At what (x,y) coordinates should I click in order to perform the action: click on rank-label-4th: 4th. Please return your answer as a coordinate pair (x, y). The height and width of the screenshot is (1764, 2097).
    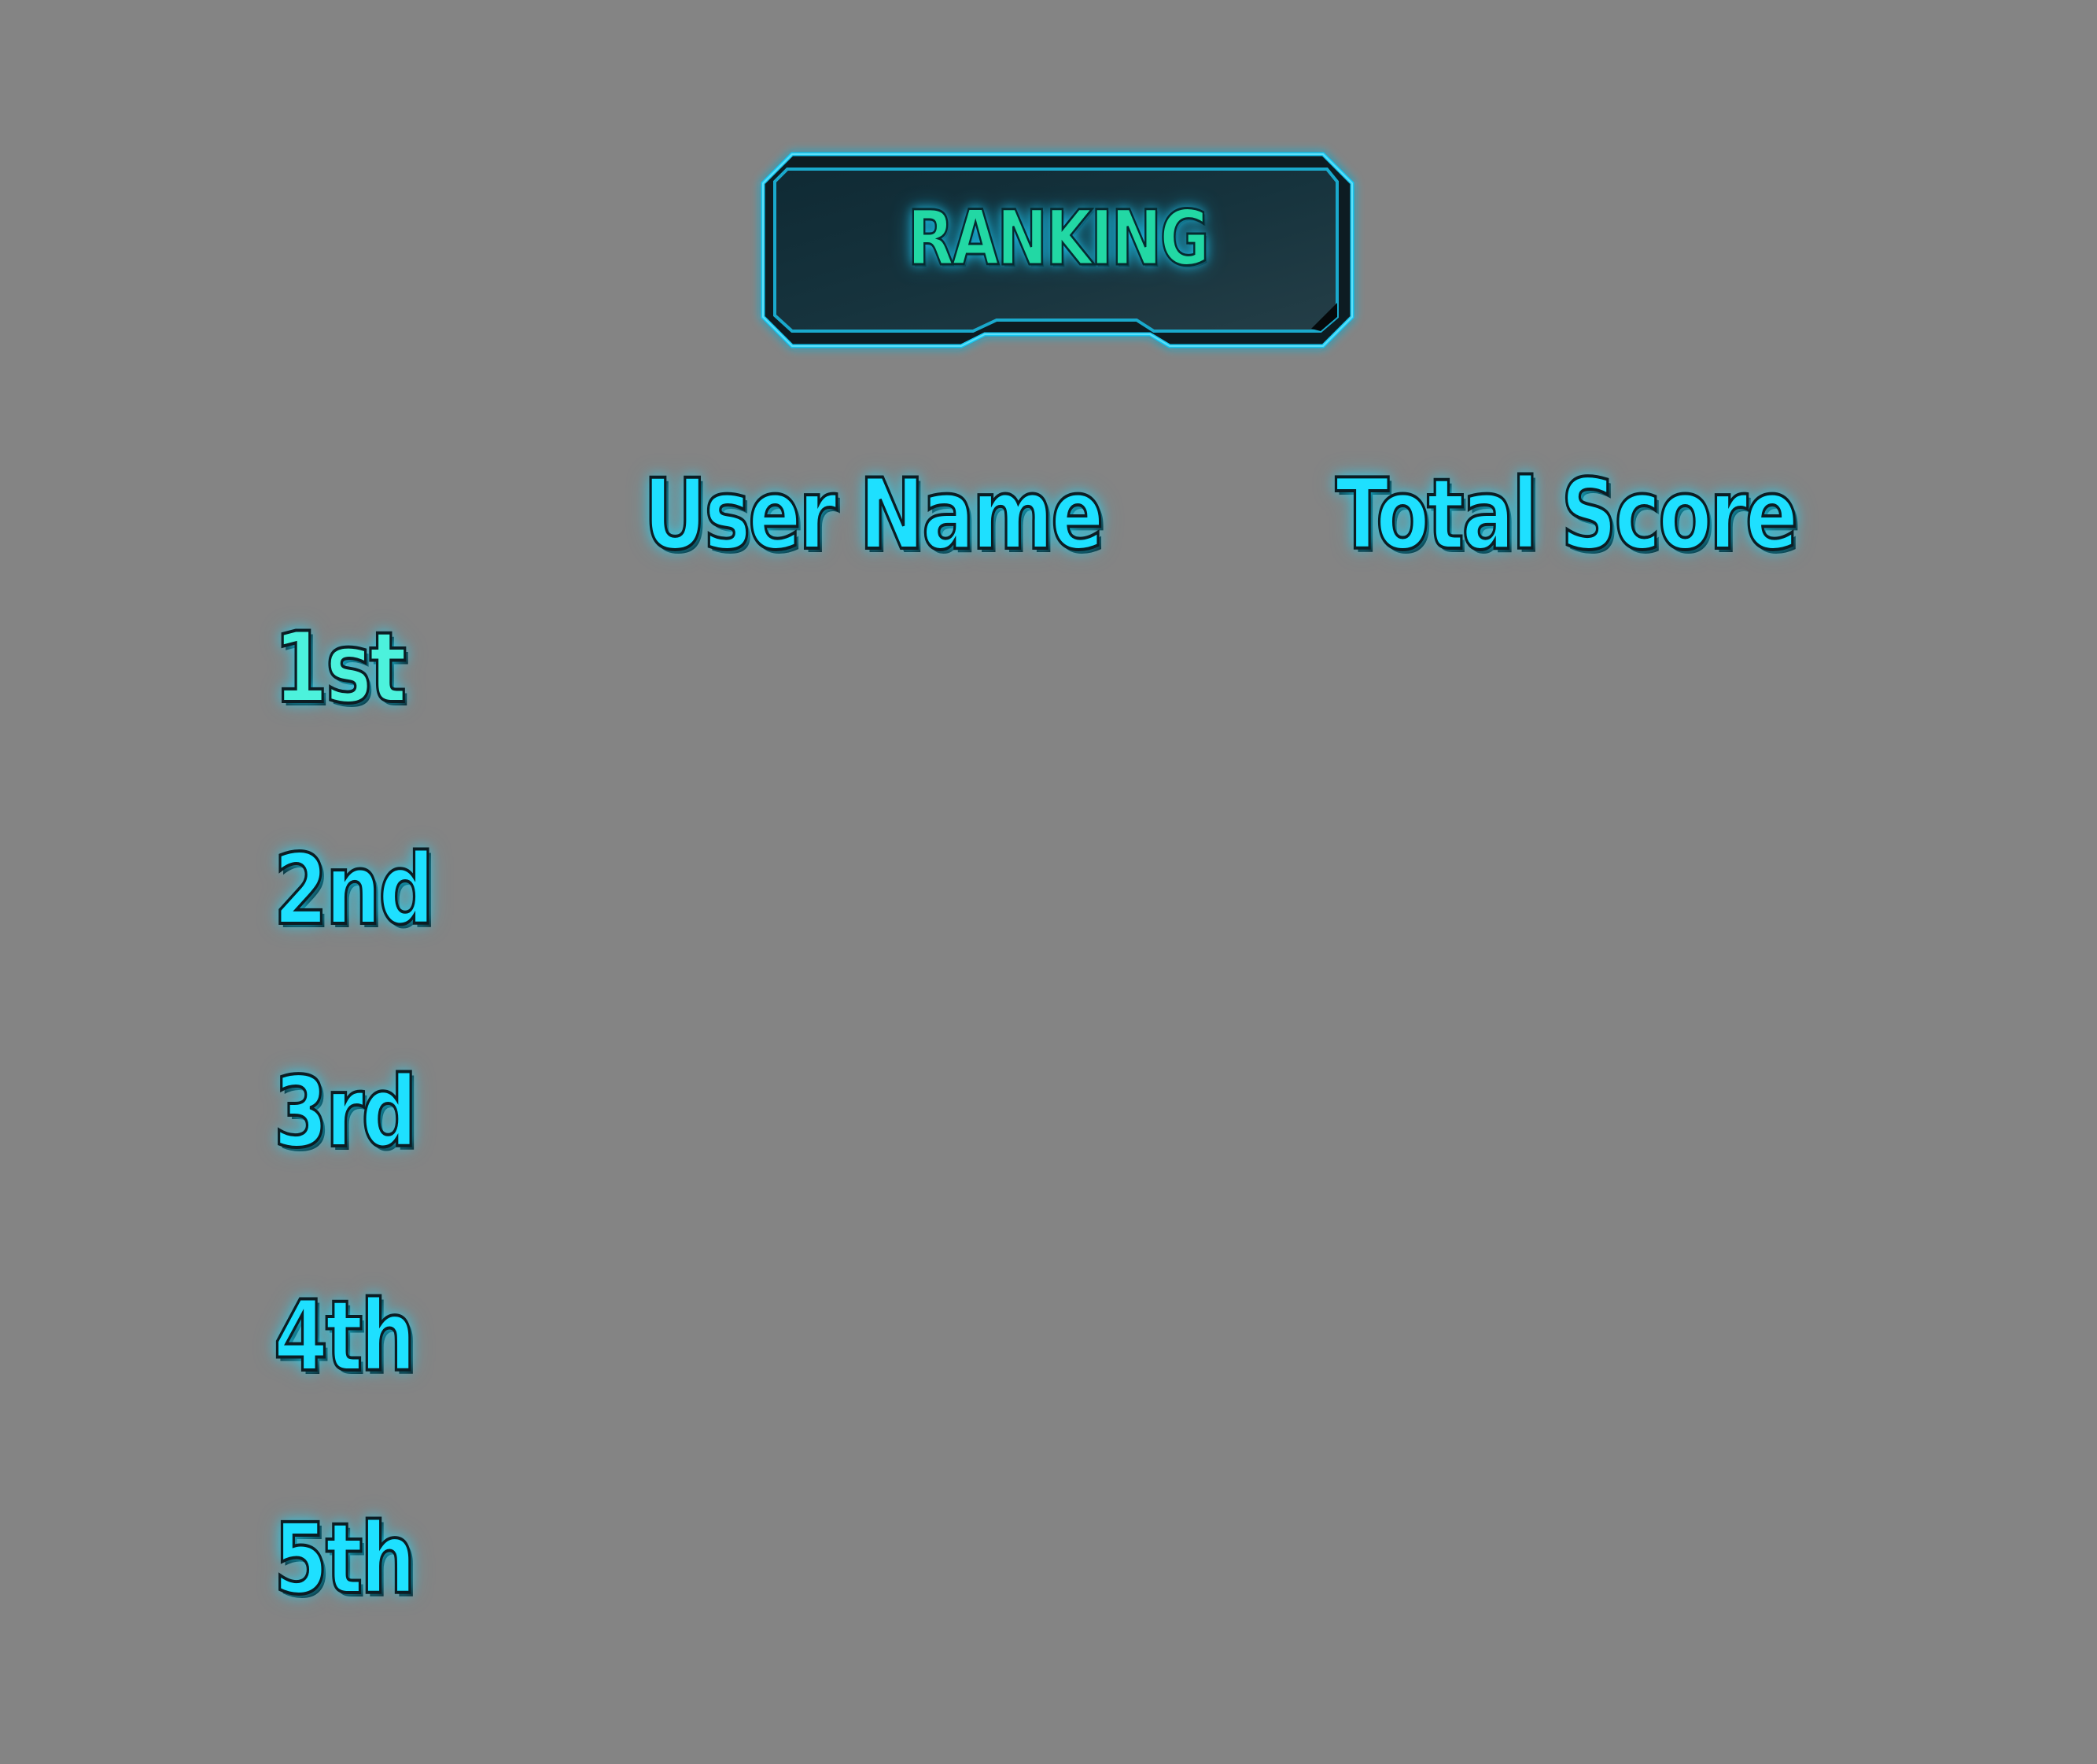
    Looking at the image, I should click on (344, 1337).